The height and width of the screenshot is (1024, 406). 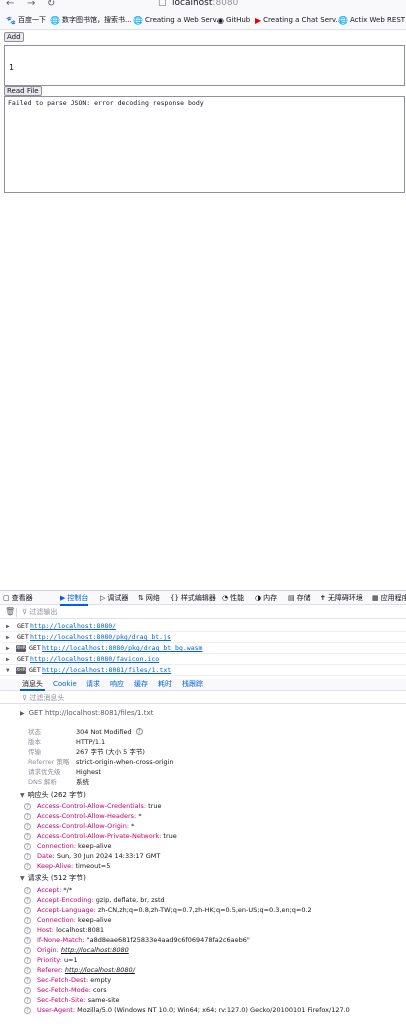 I want to click on headers-filter-input: ⊽ 过滤消息头, so click(x=43, y=698).